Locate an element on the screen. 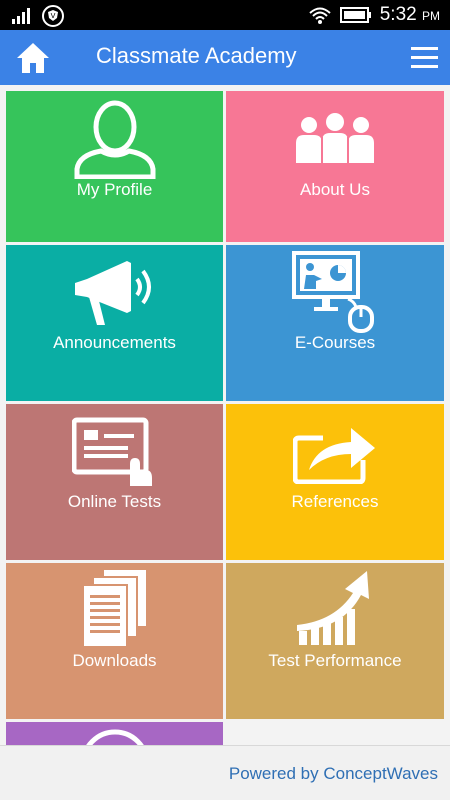 This screenshot has height=800, width=450. test-touch-icon is located at coordinates (111, 451).